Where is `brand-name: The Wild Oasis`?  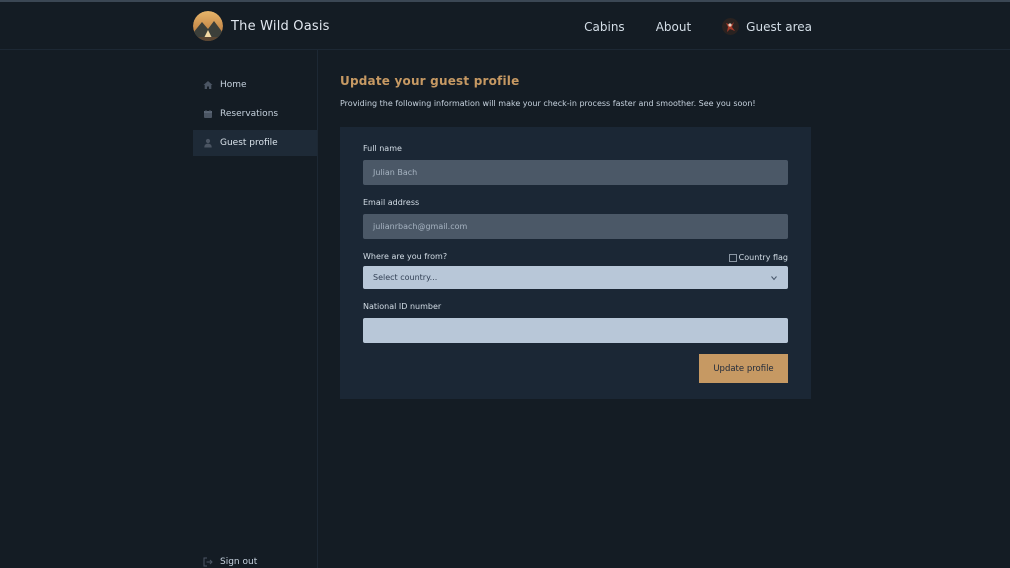
brand-name: The Wild Oasis is located at coordinates (280, 26).